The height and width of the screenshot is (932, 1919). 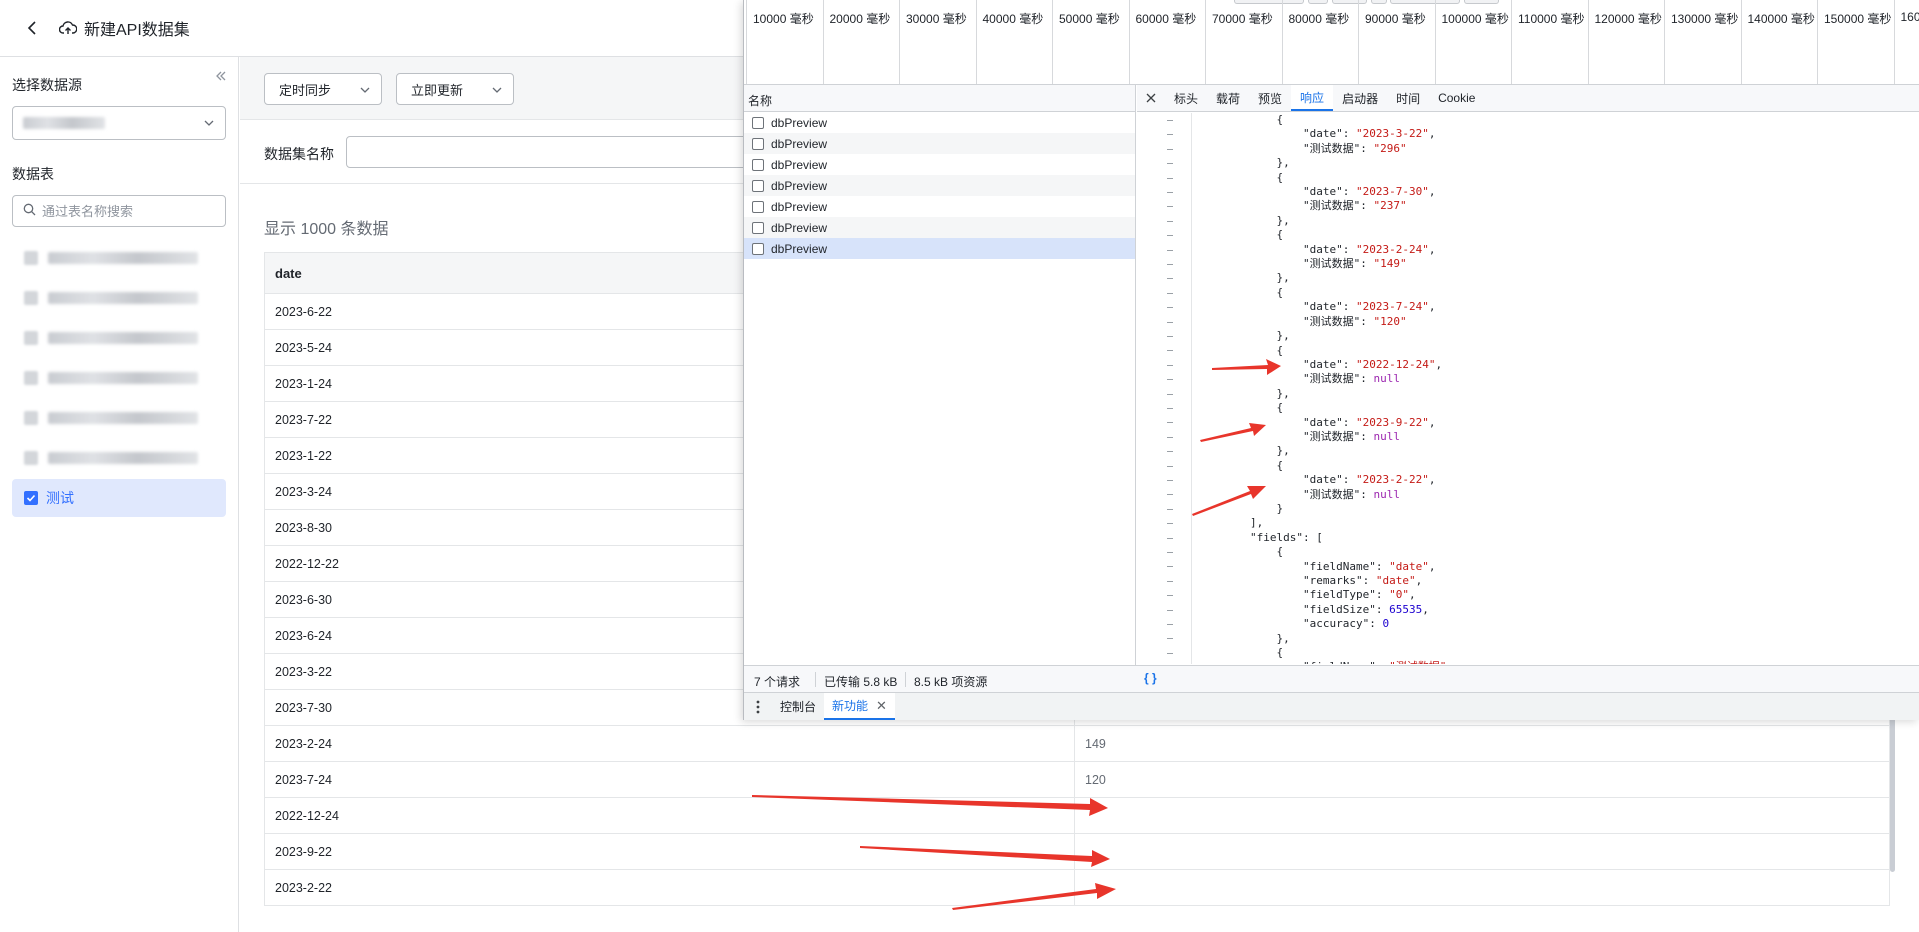 What do you see at coordinates (939, 98) in the screenshot?
I see `name-column-header: 名称` at bounding box center [939, 98].